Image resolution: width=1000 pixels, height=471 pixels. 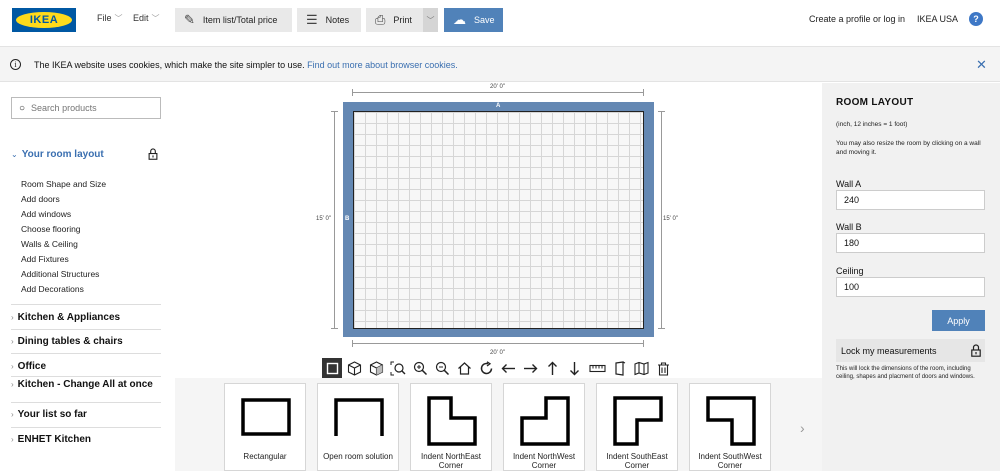 What do you see at coordinates (69, 317) in the screenshot?
I see `section-label: Kitchen & Appliances` at bounding box center [69, 317].